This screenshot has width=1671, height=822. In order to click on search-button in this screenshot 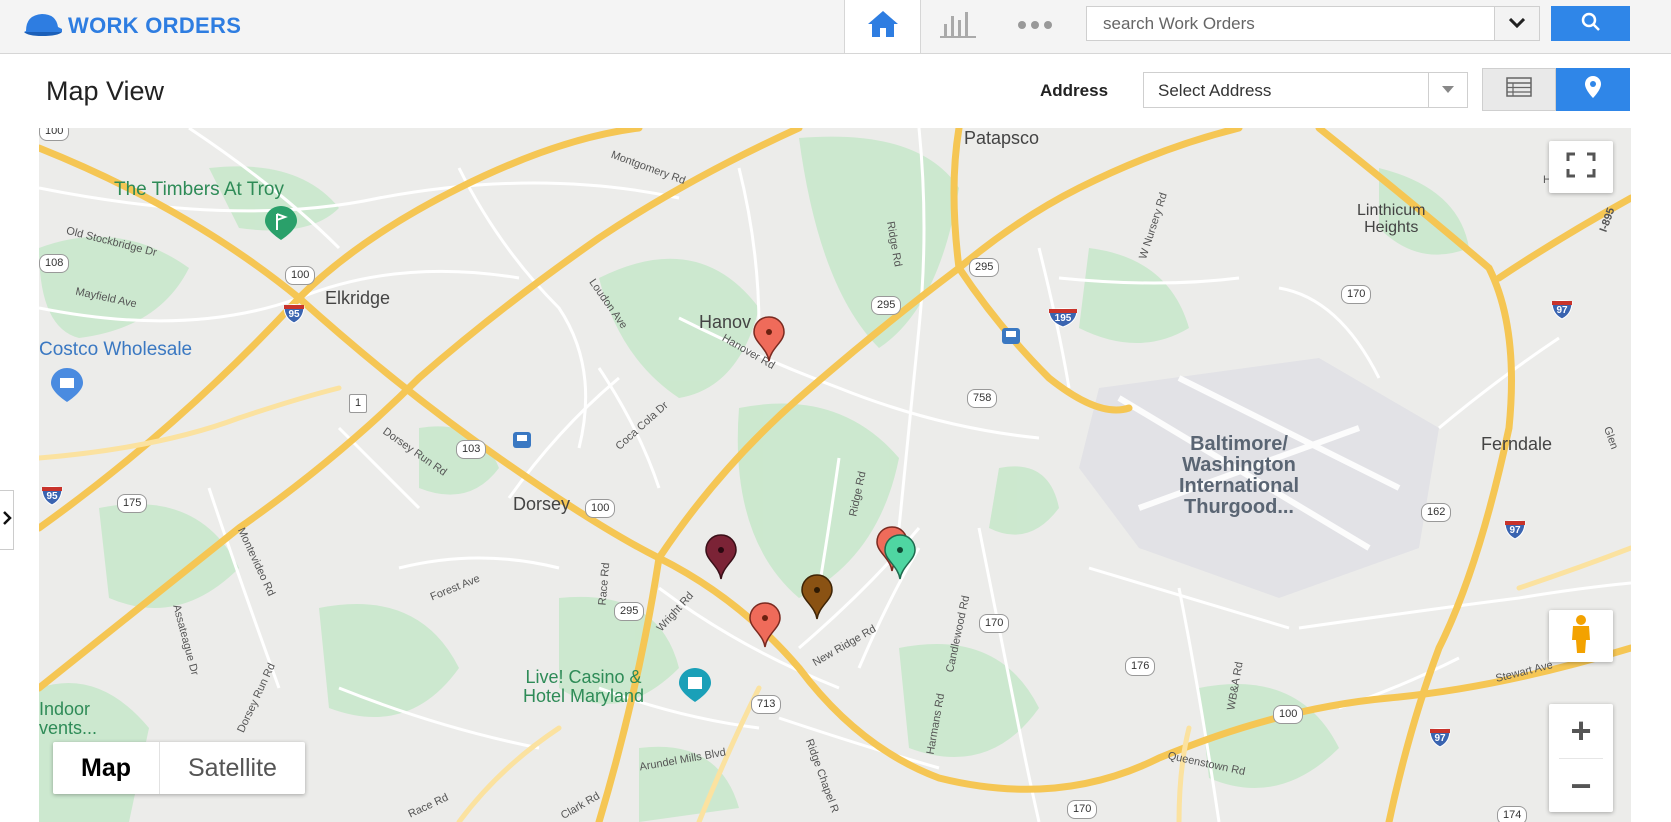, I will do `click(1590, 23)`.